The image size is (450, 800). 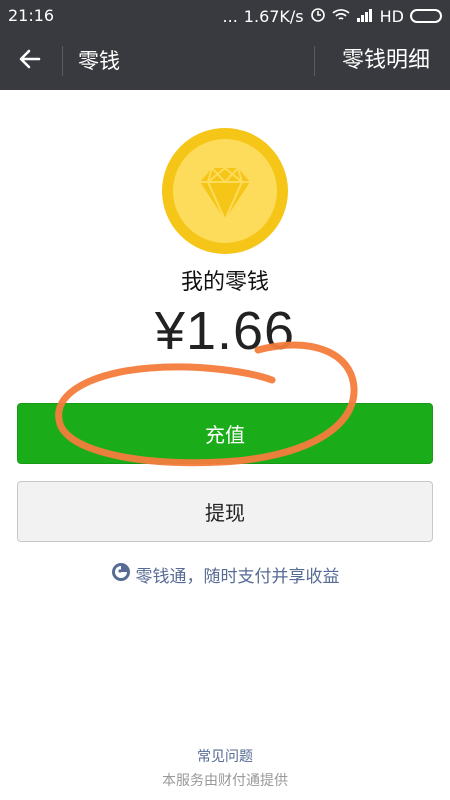 I want to click on title-divider, so click(x=62, y=61).